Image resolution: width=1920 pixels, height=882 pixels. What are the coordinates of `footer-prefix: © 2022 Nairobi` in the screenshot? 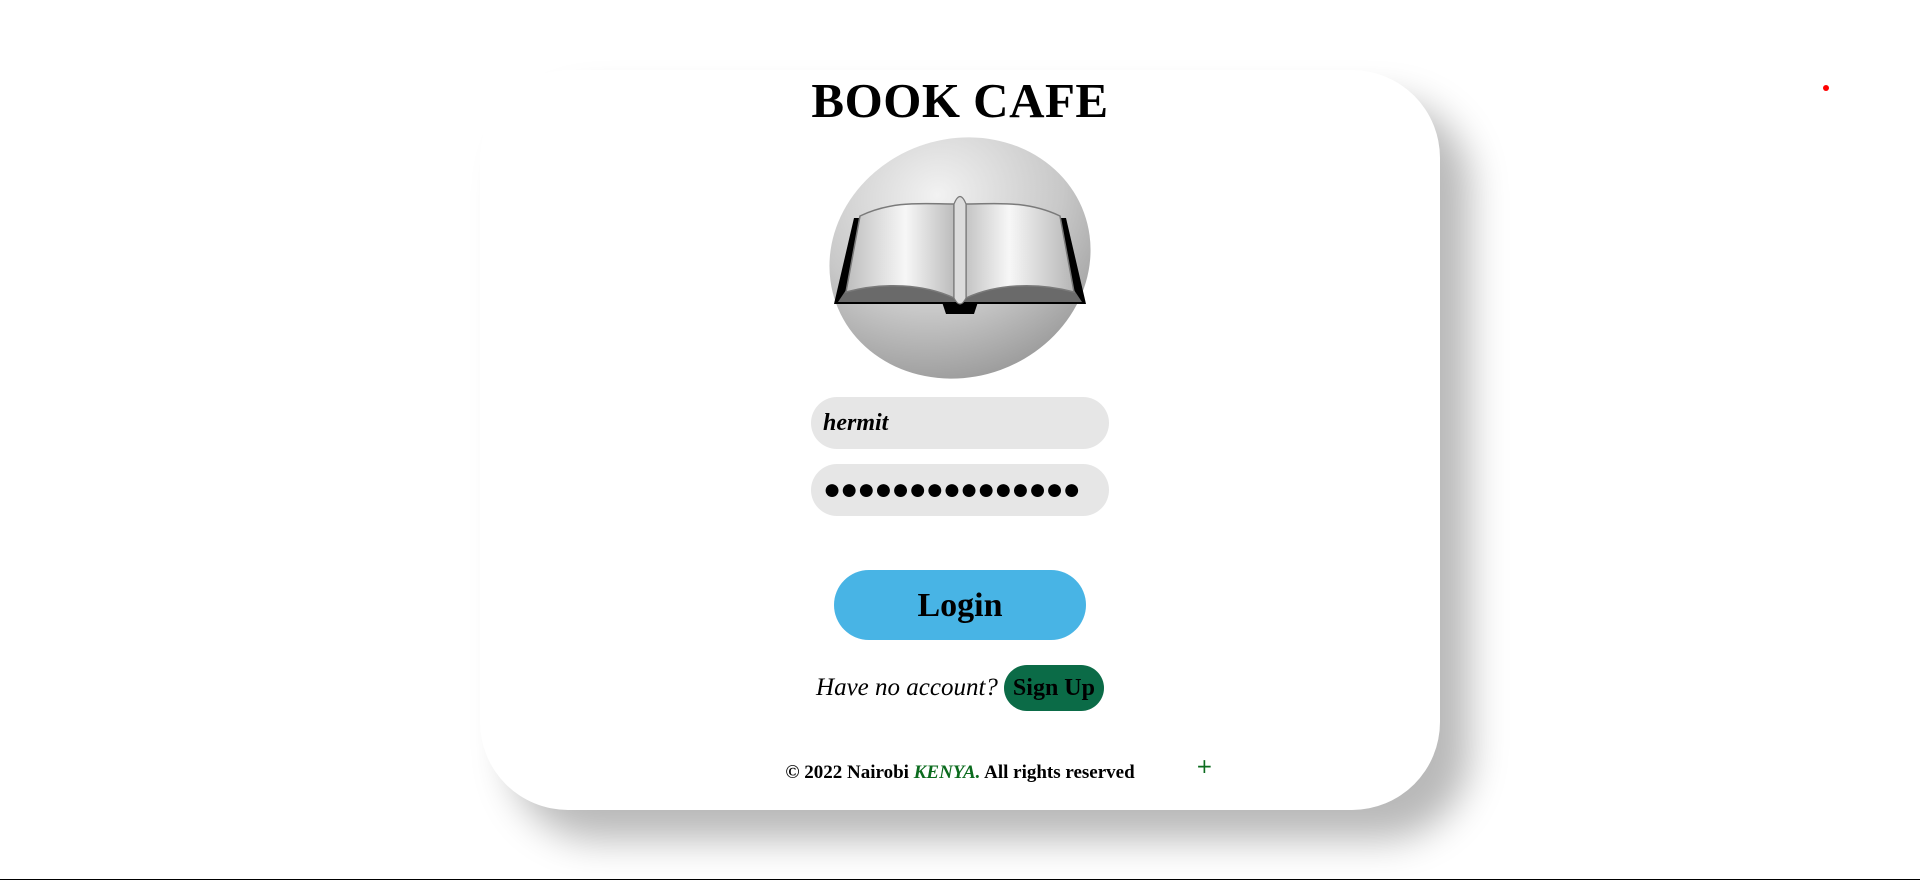 It's located at (849, 772).